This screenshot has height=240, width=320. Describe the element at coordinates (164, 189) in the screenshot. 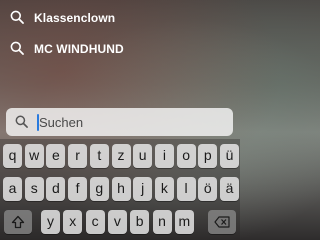

I see `key-k: k` at that location.